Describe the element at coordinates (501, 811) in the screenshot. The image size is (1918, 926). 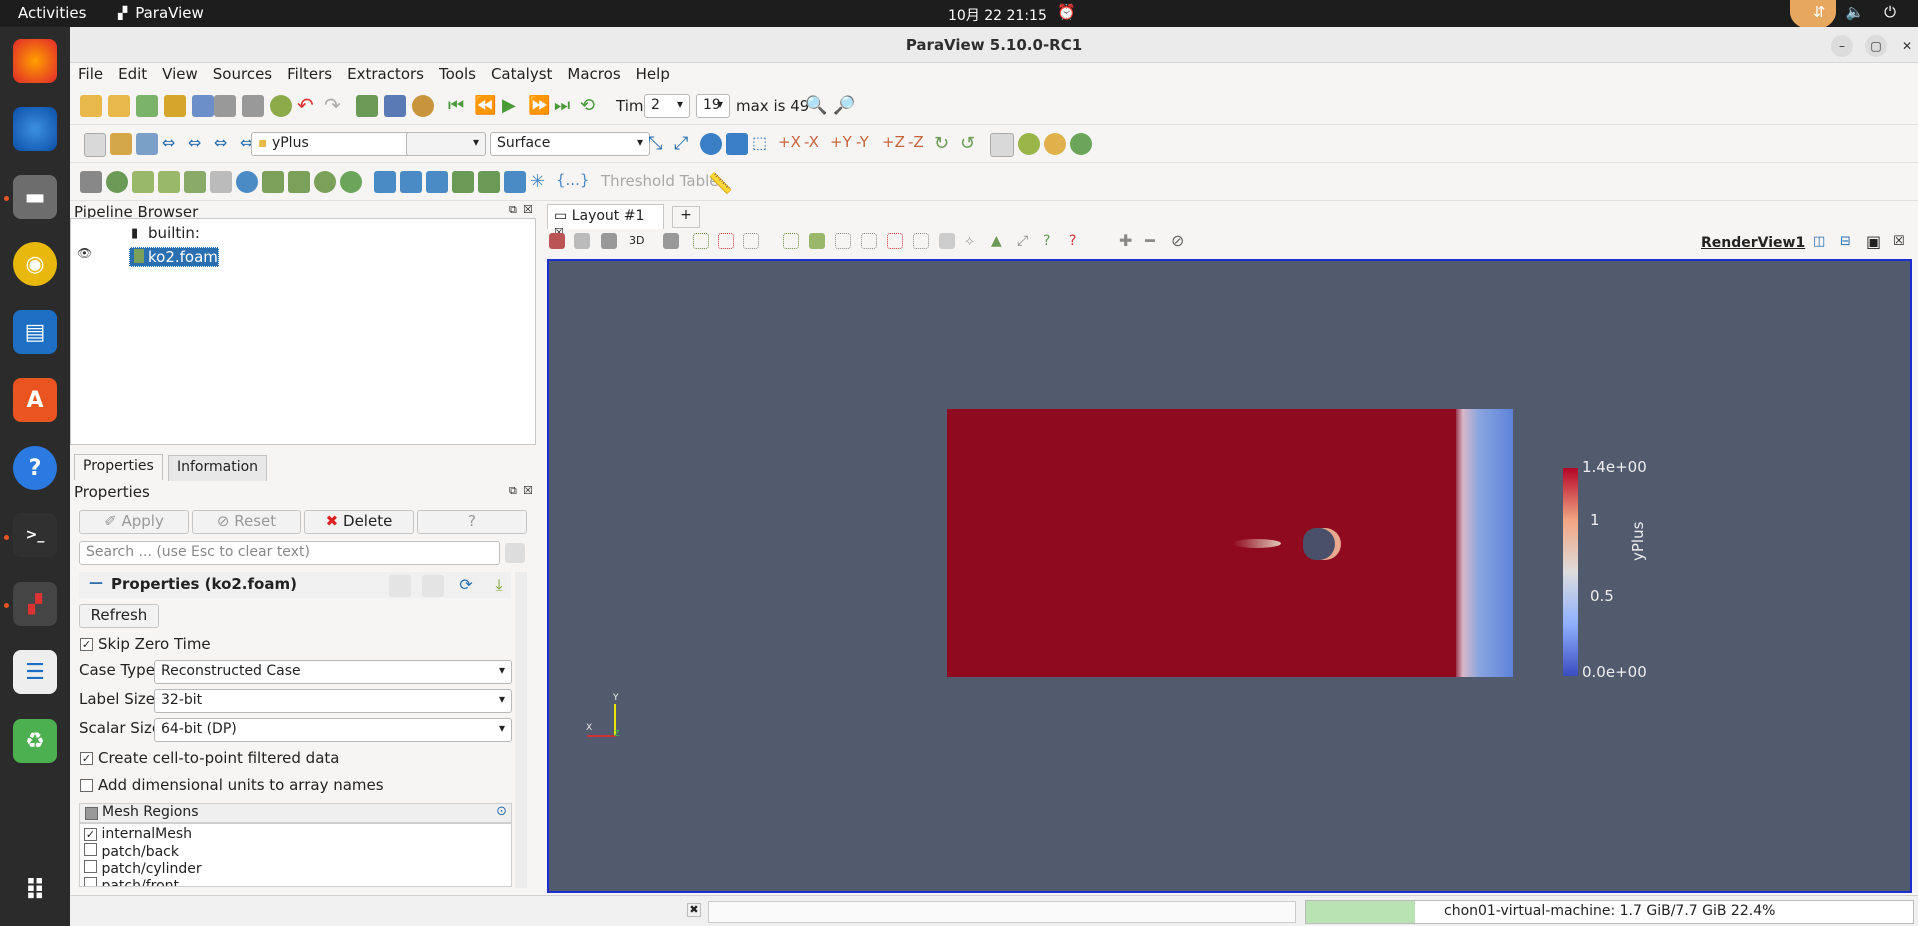
I see `mesh-regions-expand-icon: ⊙` at that location.